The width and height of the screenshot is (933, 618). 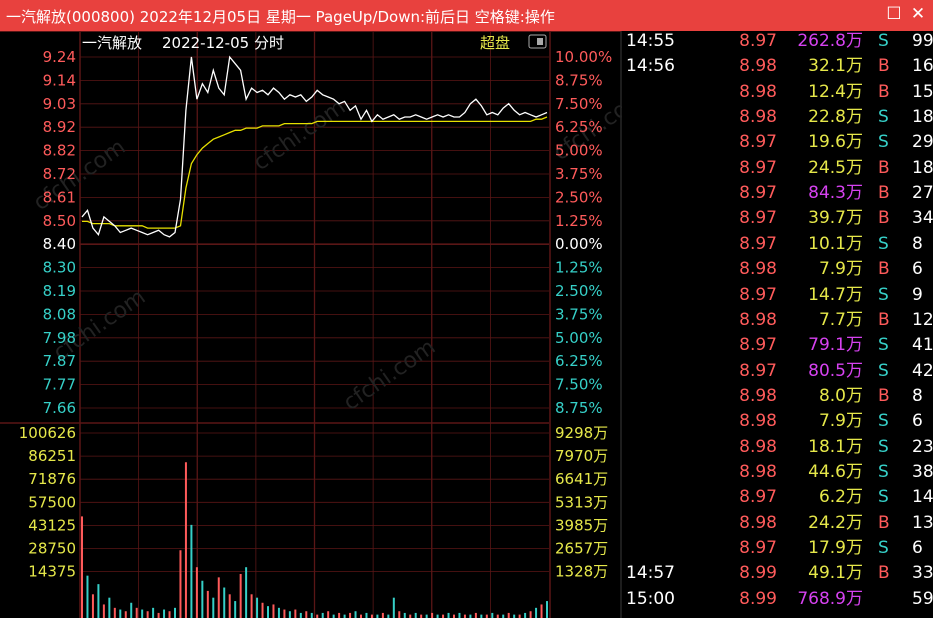 What do you see at coordinates (777, 396) in the screenshot?
I see `tick-row: 8.98 8.0万 B 8` at bounding box center [777, 396].